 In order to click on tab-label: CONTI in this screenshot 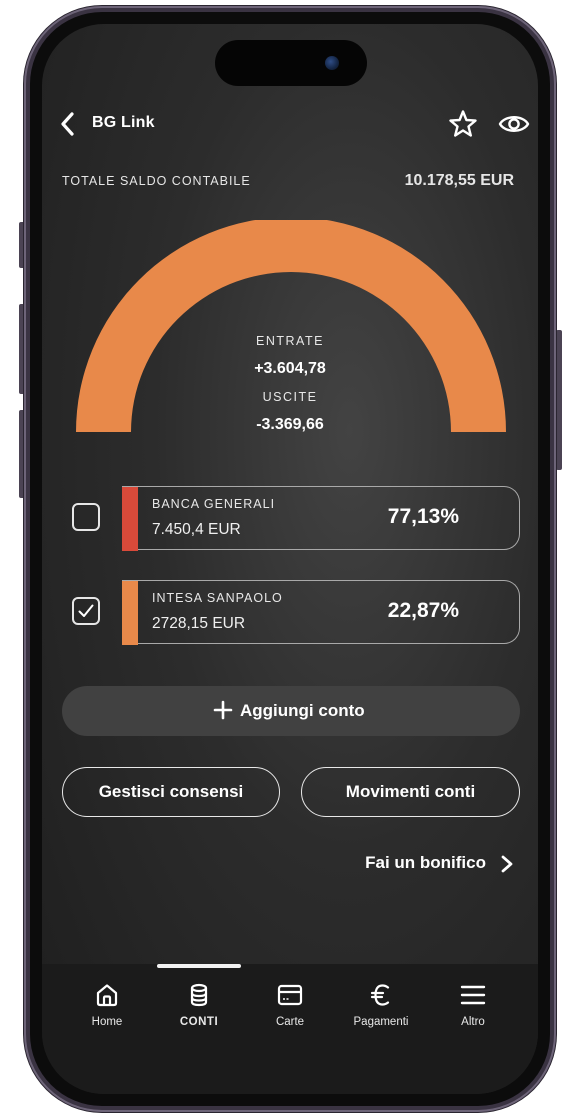, I will do `click(199, 1022)`.